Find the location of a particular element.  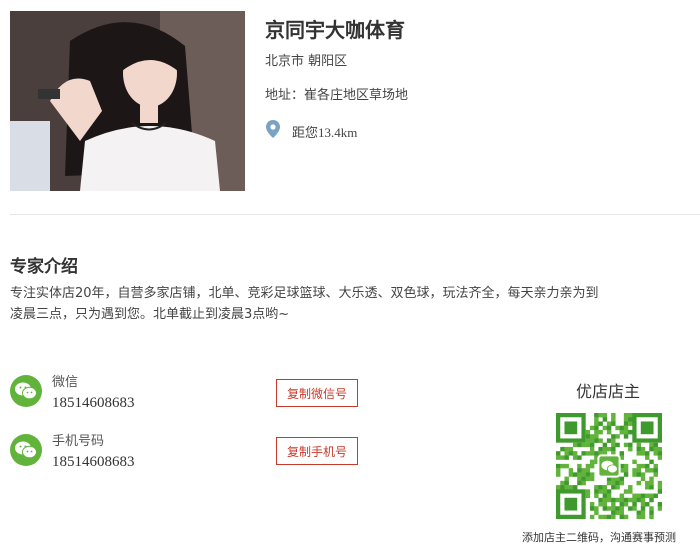

qr-code is located at coordinates (609, 466).